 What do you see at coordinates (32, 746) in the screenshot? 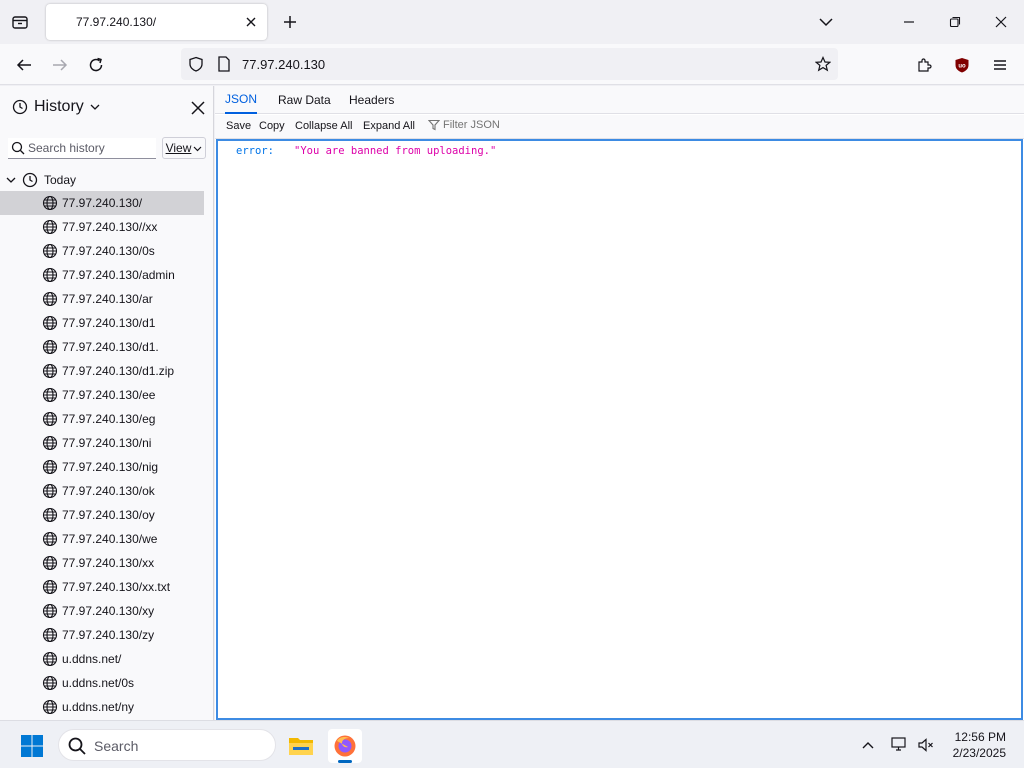
I see `windows-start-icon` at bounding box center [32, 746].